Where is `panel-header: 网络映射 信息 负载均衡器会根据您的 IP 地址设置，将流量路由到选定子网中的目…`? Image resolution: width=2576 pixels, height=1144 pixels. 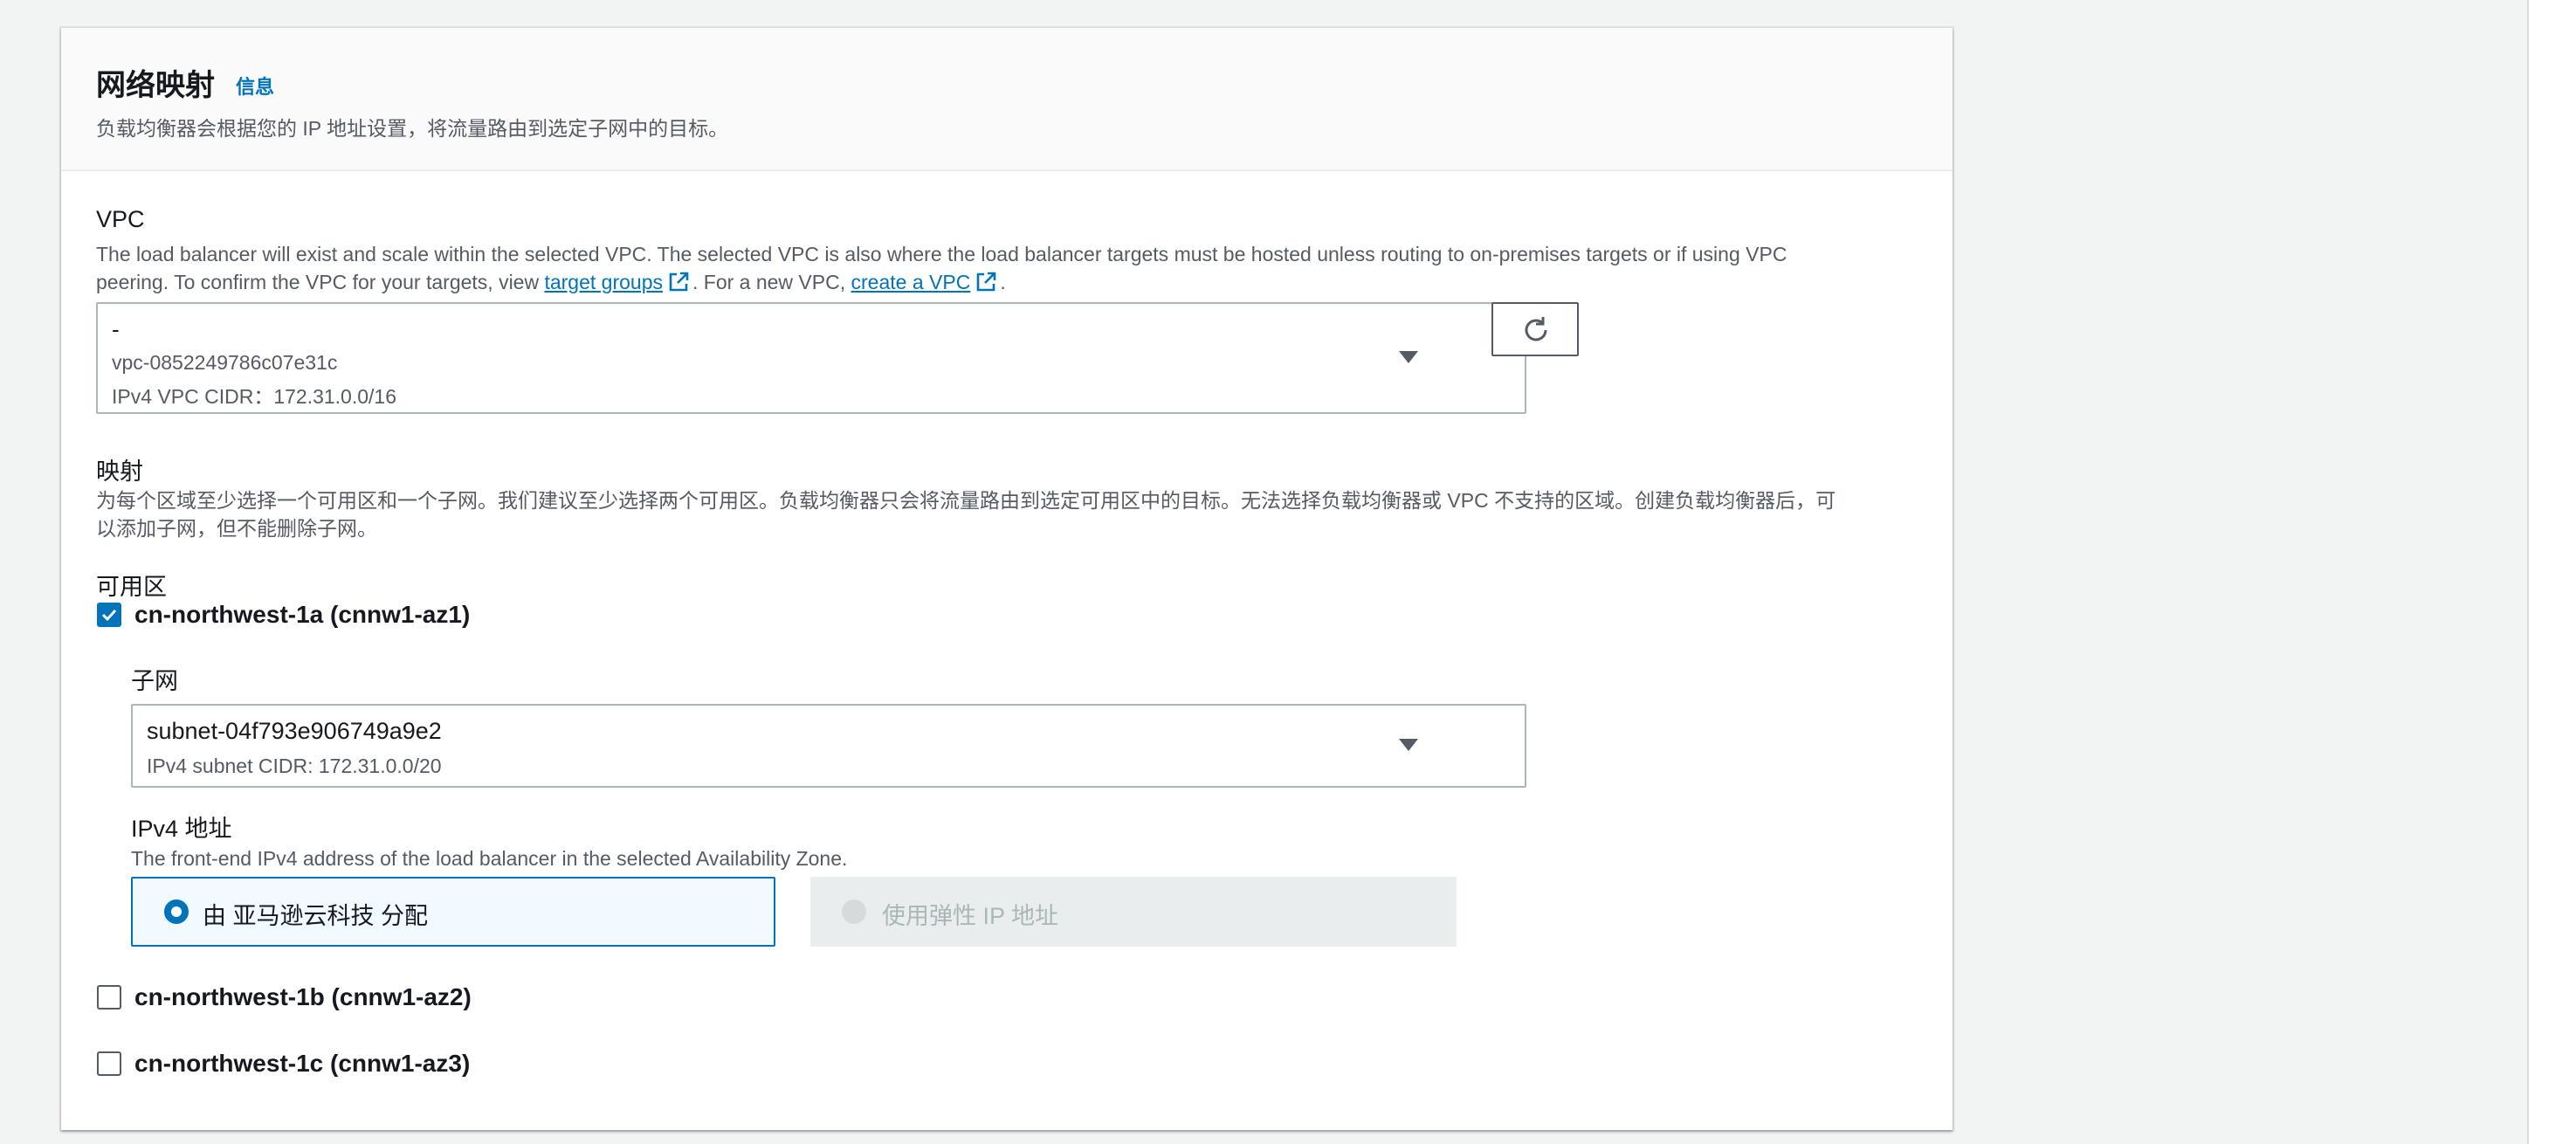
panel-header: 网络映射 信息 负载均衡器会根据您的 IP 地址设置，将流量路由到选定子网中的目… is located at coordinates (1007, 100).